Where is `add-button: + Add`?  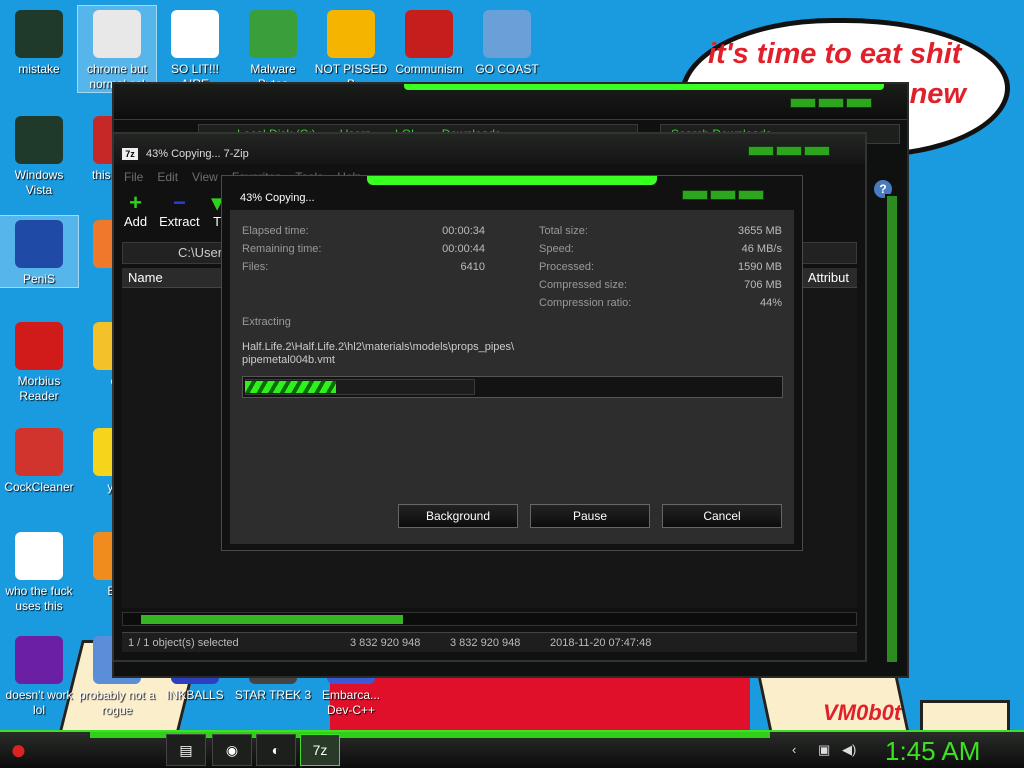 add-button: + Add is located at coordinates (135, 210).